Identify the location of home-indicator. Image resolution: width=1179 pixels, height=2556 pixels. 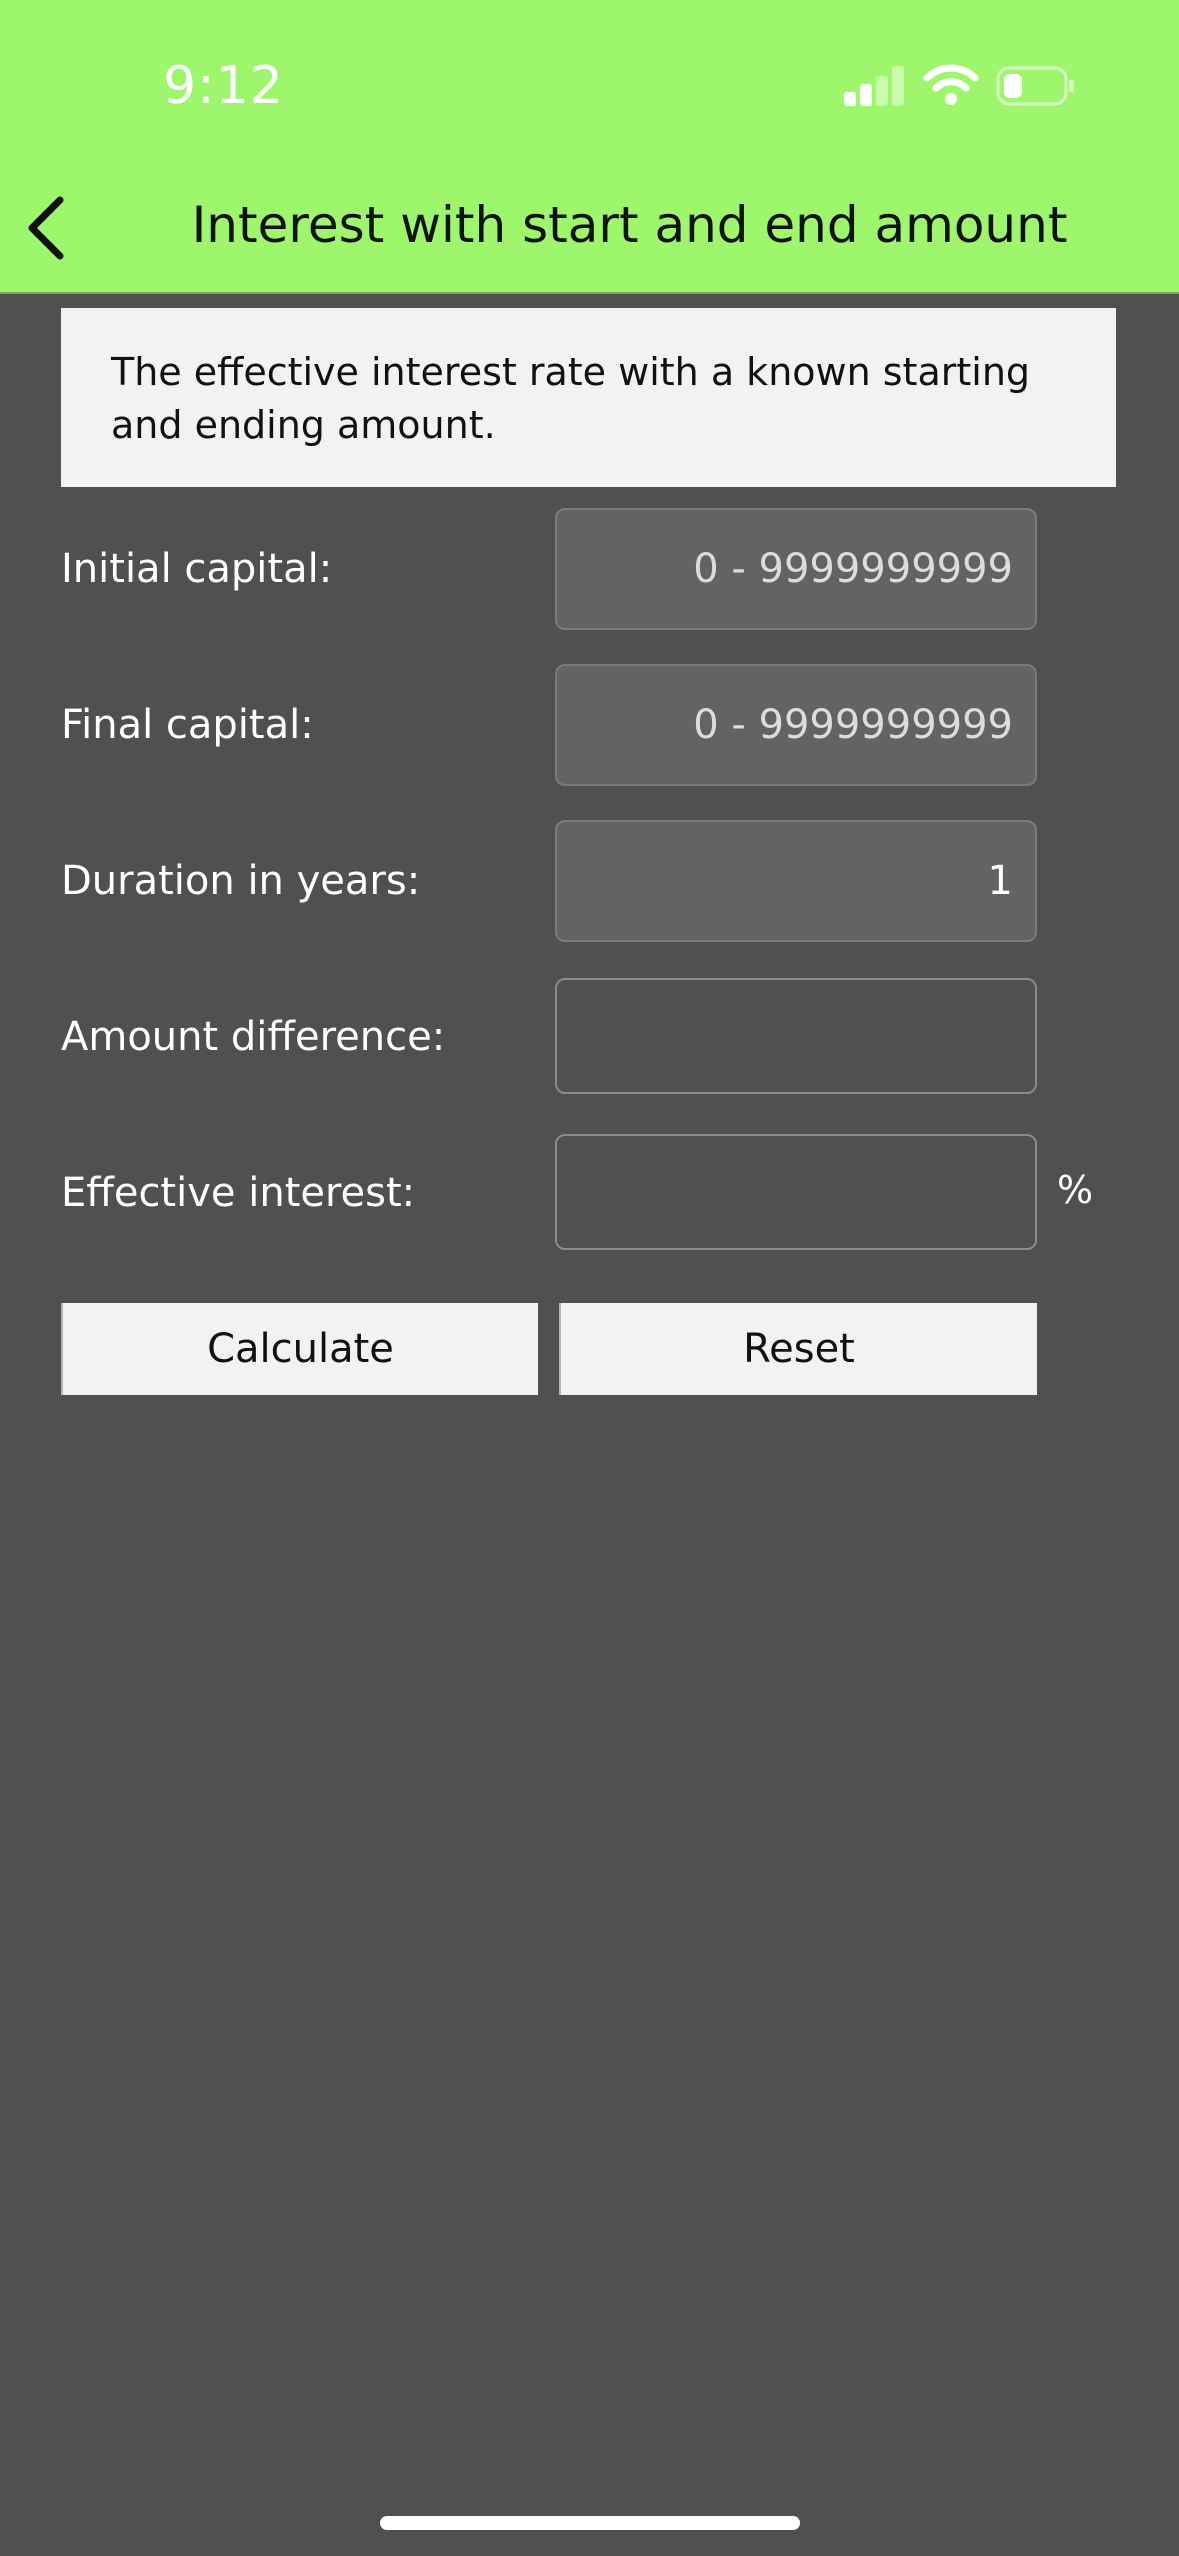
(590, 2523).